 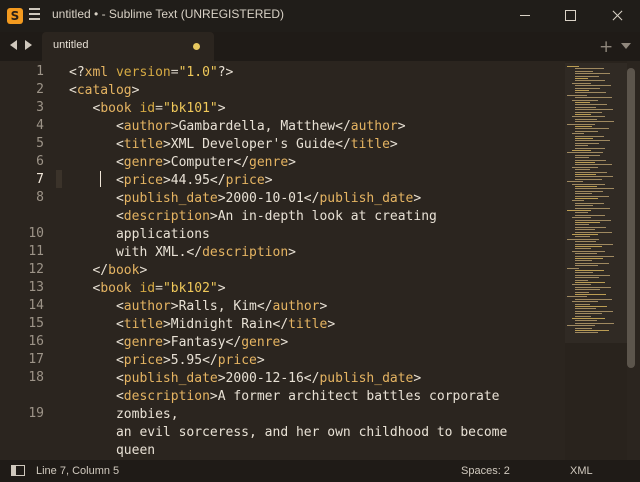 What do you see at coordinates (617, 16) in the screenshot?
I see `close-button` at bounding box center [617, 16].